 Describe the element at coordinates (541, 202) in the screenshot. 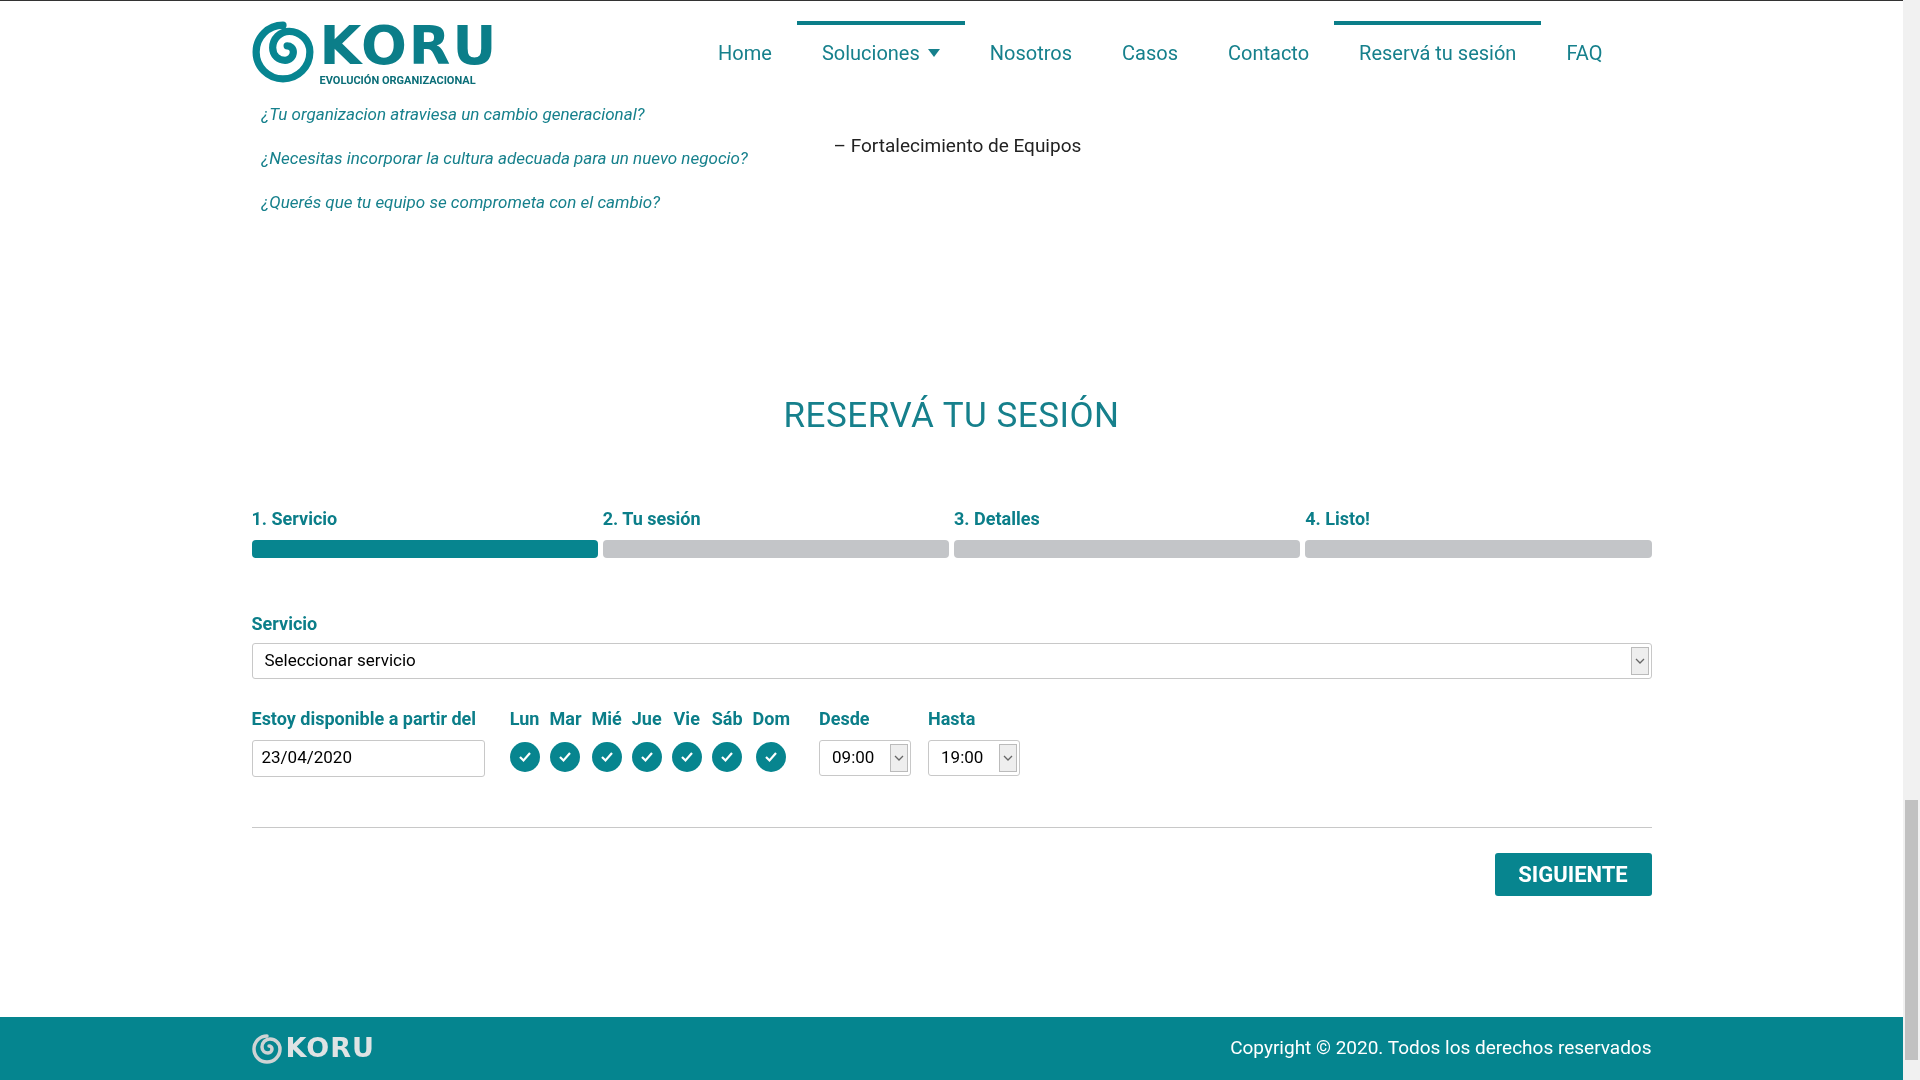

I see `question-link: ¿Querés que tu equipo se comprometa con el cambio?` at that location.